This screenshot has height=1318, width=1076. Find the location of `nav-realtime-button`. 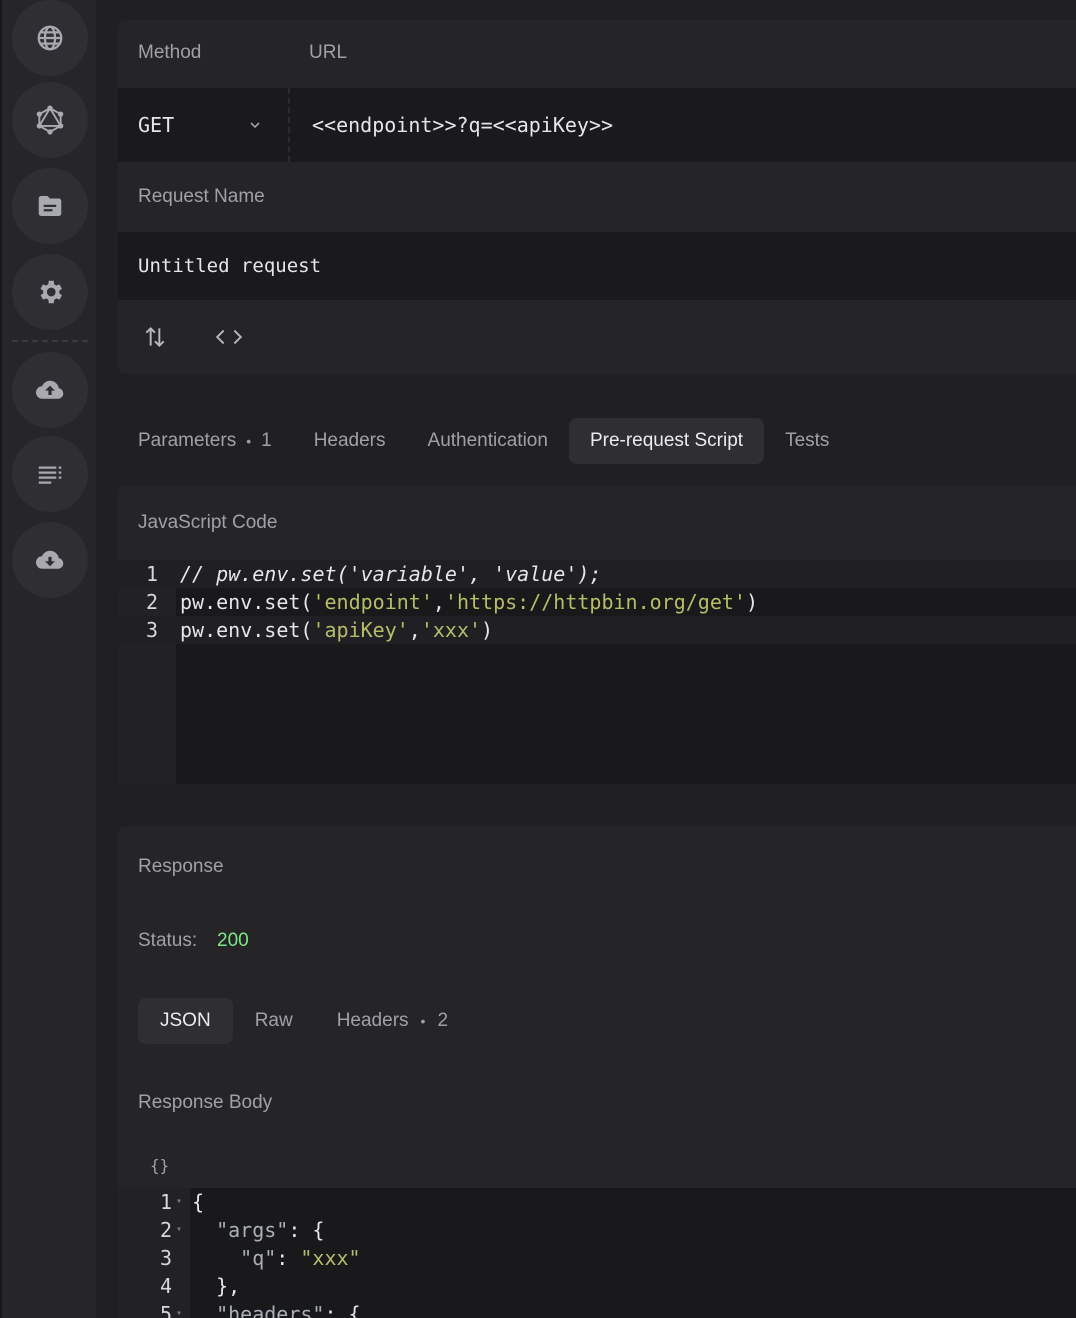

nav-realtime-button is located at coordinates (50, 38).